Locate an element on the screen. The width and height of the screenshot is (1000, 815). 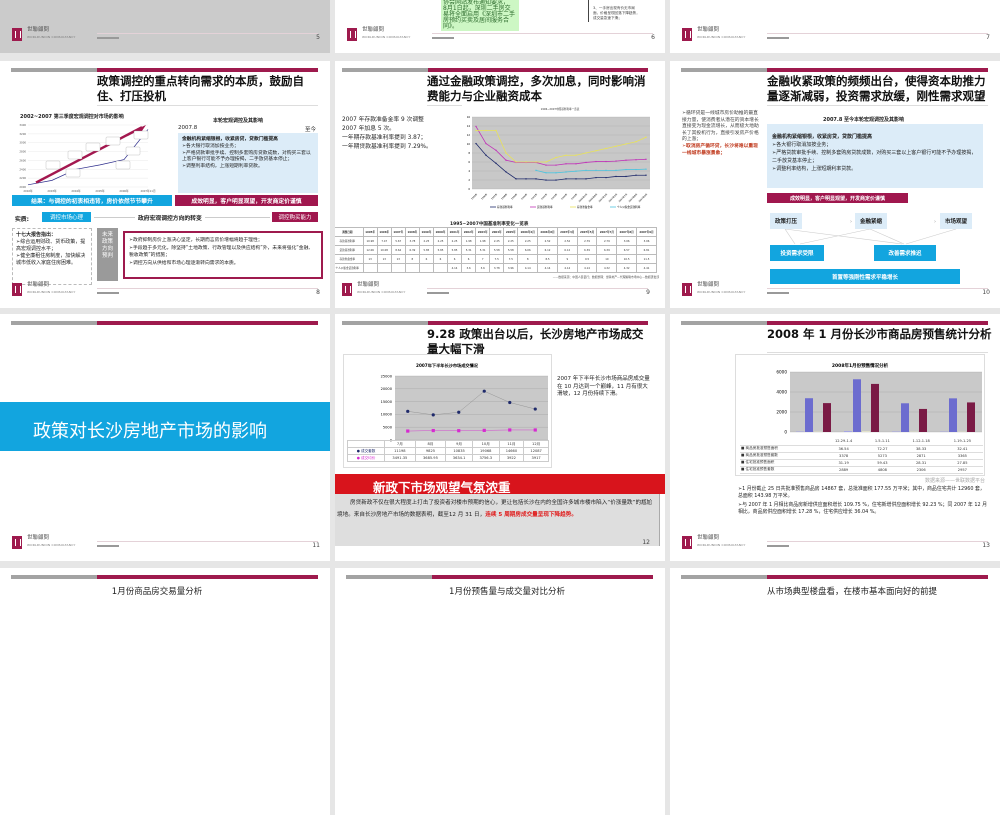
table-cell: 7.47 is located at coordinates (384, 241).